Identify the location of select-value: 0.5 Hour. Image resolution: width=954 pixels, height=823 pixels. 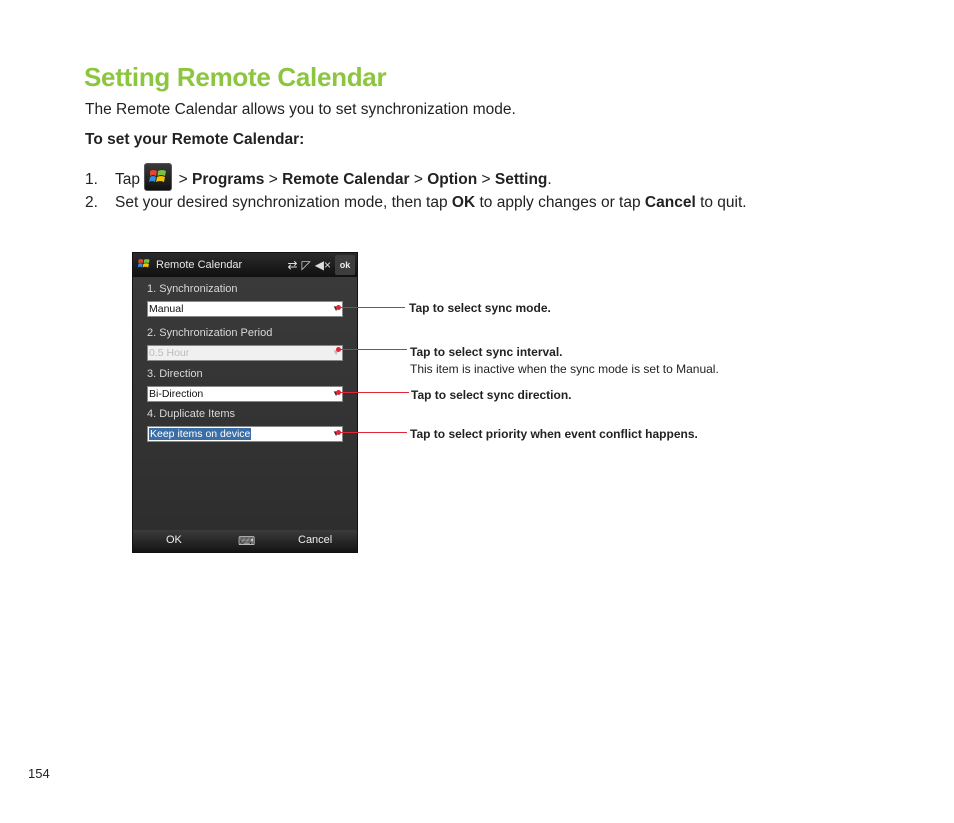
(169, 353).